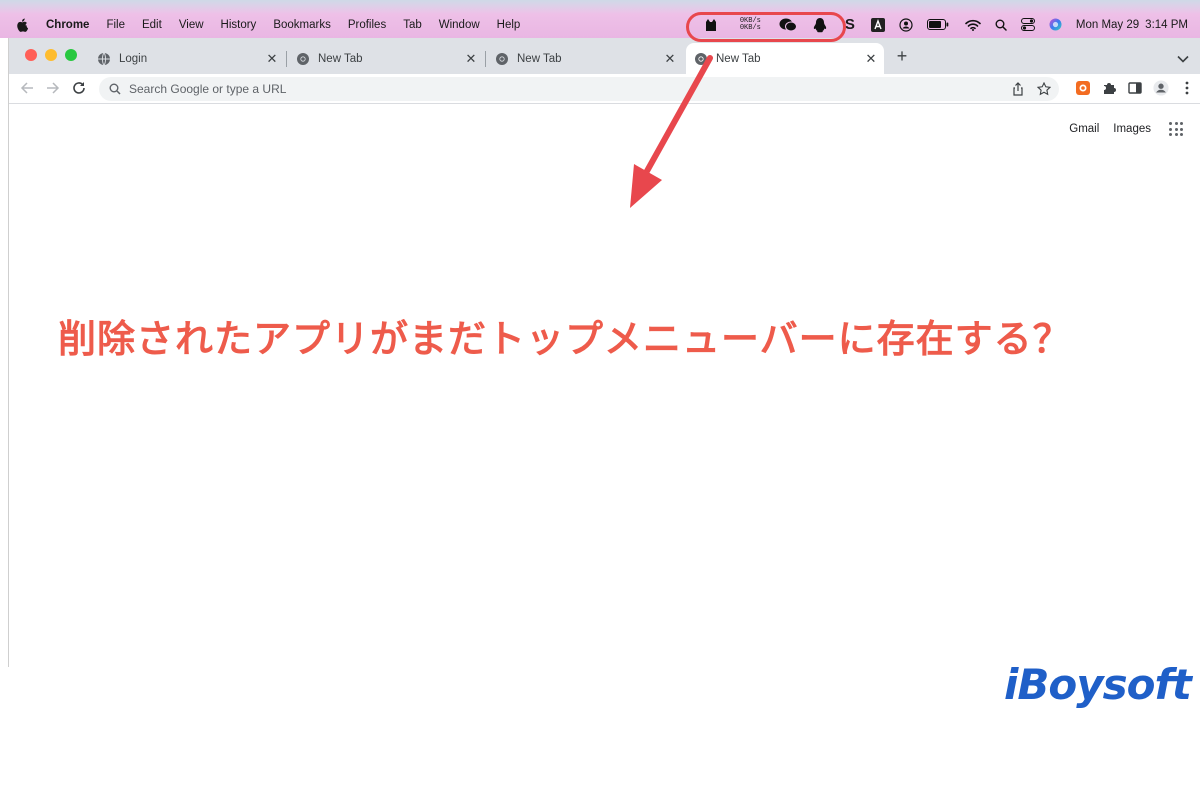 Image resolution: width=1200 pixels, height=800 pixels. Describe the element at coordinates (1055, 24) in the screenshot. I see `siri-icon` at that location.